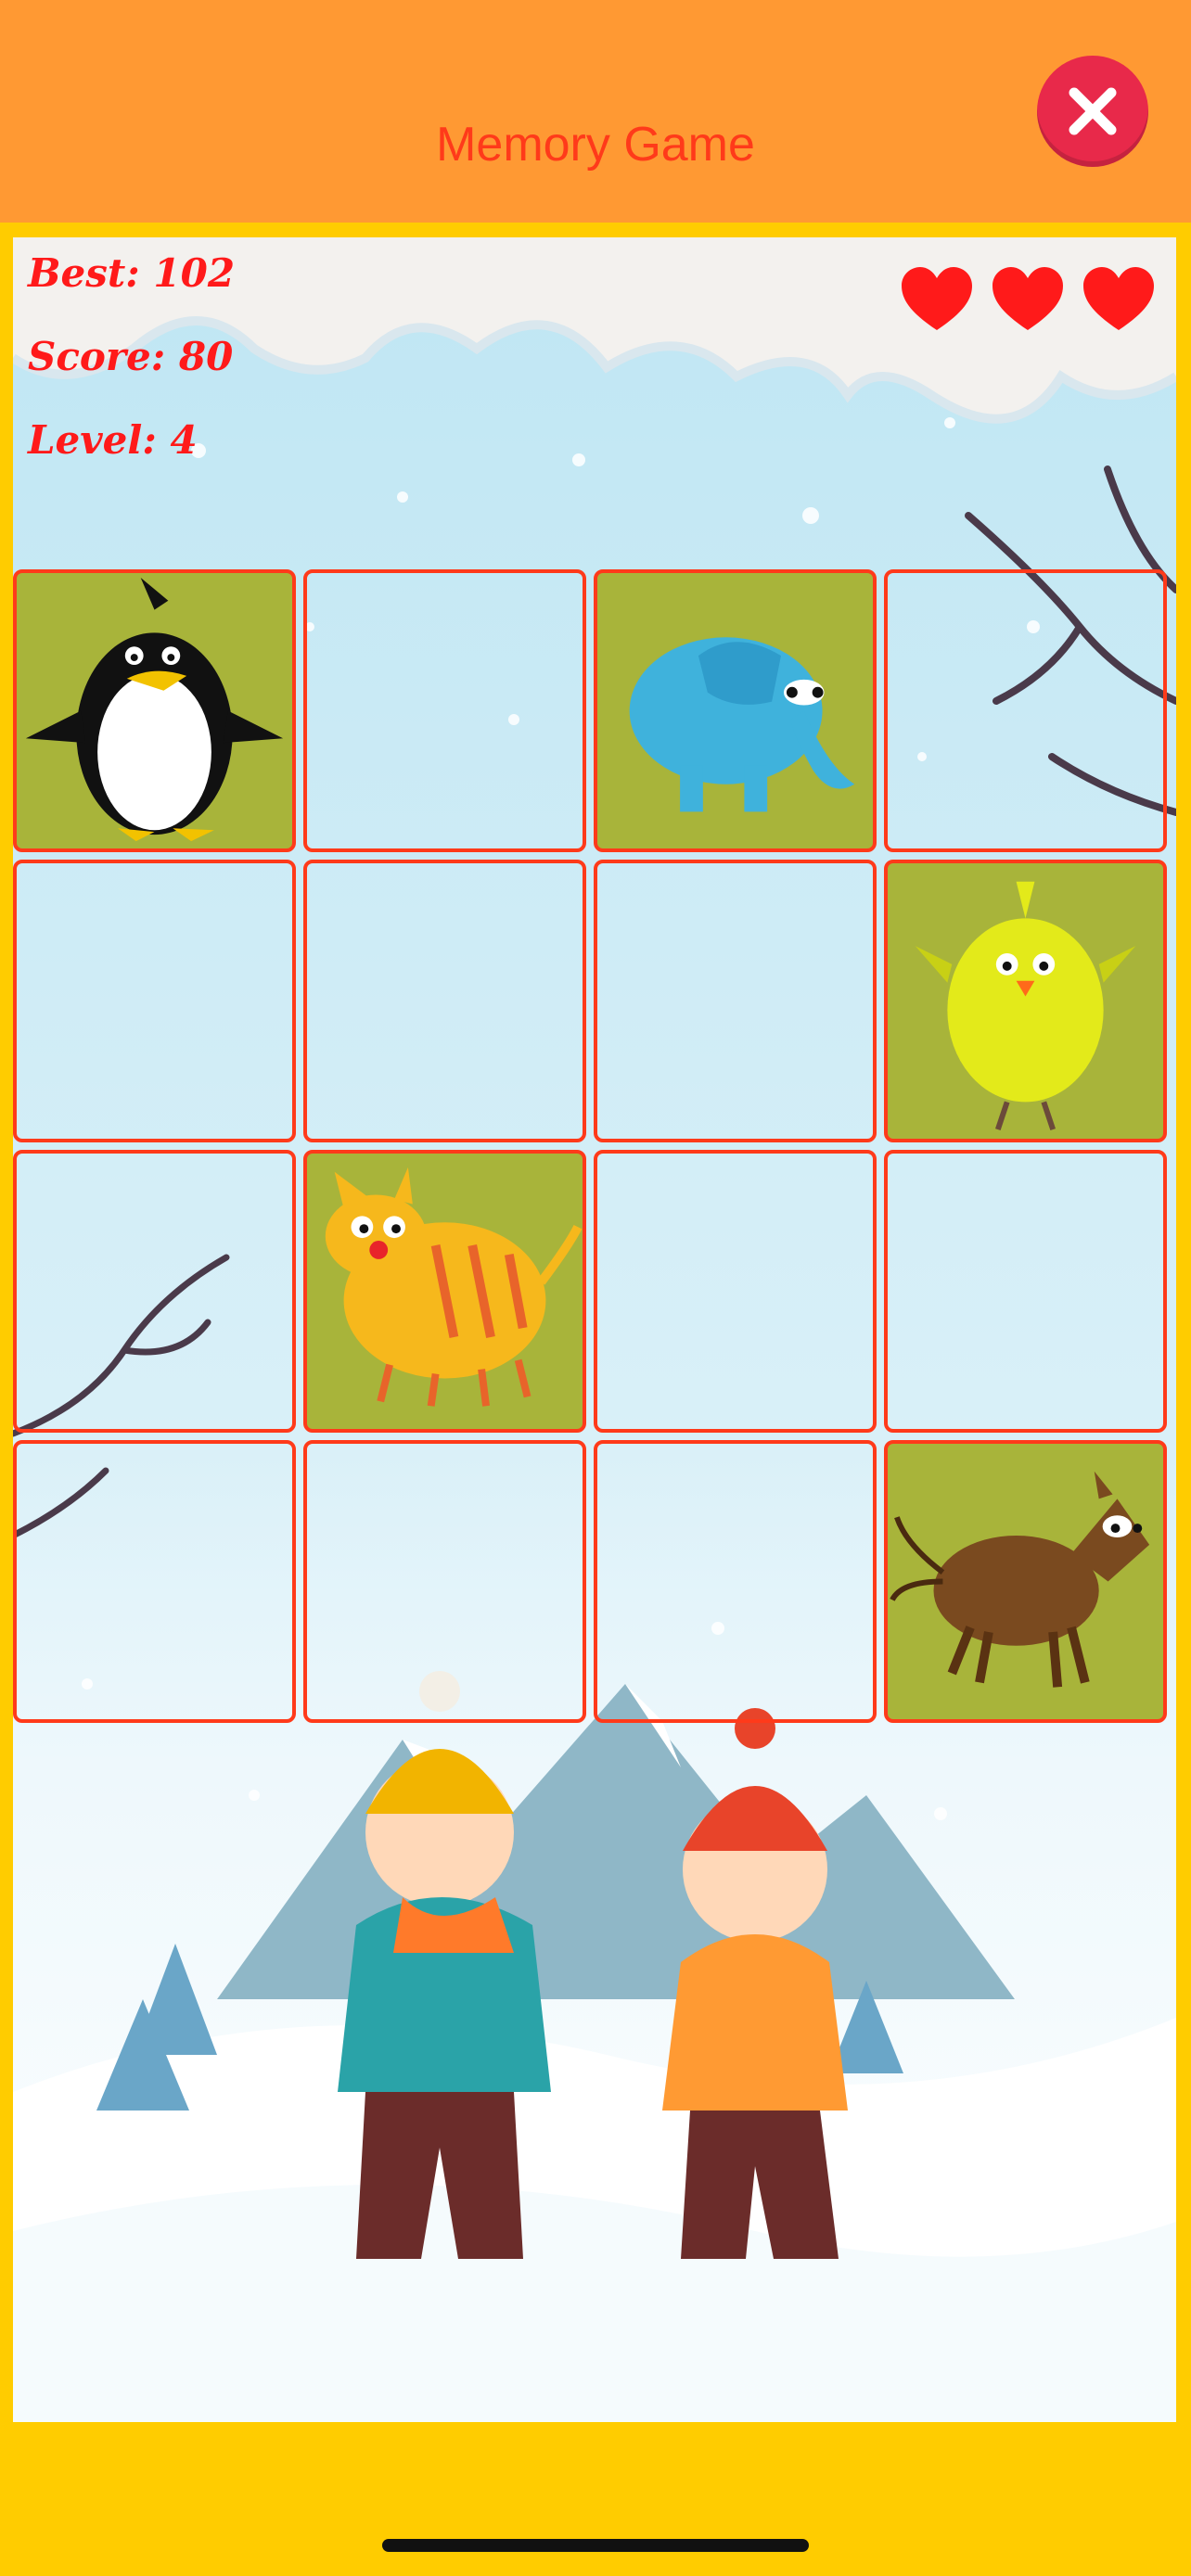 This screenshot has height=2576, width=1191. What do you see at coordinates (595, 2545) in the screenshot?
I see `home-indicator` at bounding box center [595, 2545].